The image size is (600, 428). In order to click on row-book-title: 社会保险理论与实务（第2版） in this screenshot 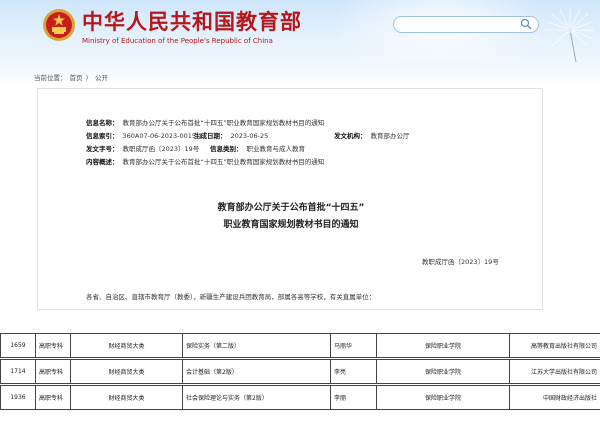, I will do `click(256, 397)`.